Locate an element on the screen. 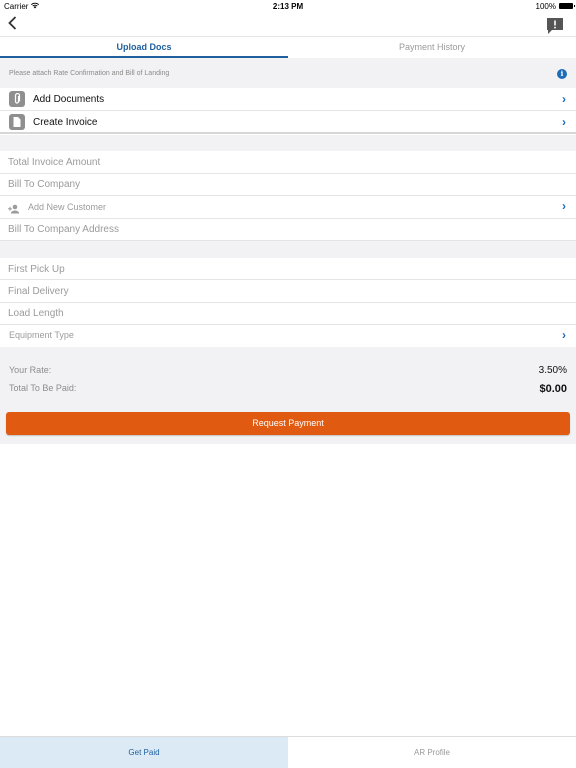 This screenshot has width=576, height=768. clock: 2:13 PM is located at coordinates (288, 6).